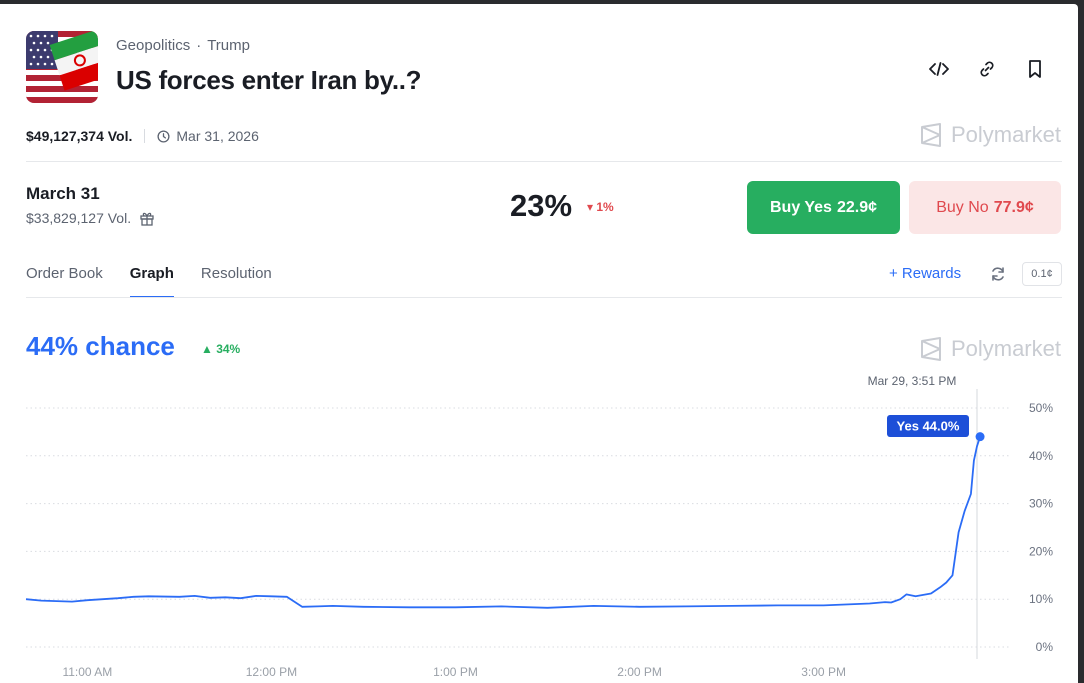  Describe the element at coordinates (1035, 69) in the screenshot. I see `bookmark-icon` at that location.